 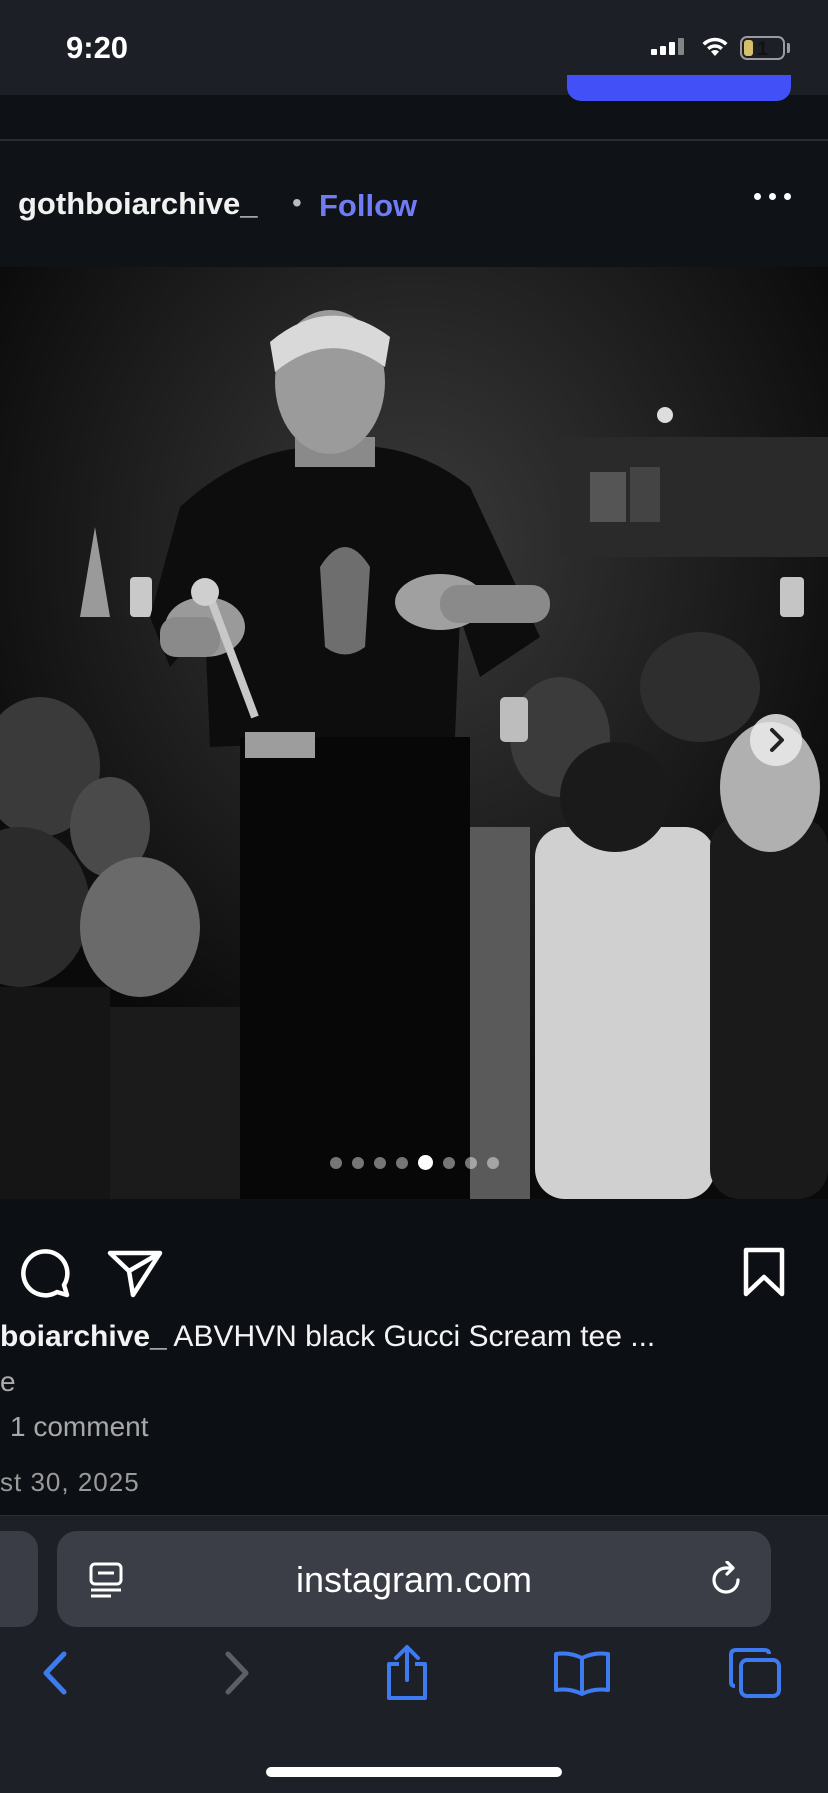 I want to click on url-text: instagram.com, so click(x=414, y=1580).